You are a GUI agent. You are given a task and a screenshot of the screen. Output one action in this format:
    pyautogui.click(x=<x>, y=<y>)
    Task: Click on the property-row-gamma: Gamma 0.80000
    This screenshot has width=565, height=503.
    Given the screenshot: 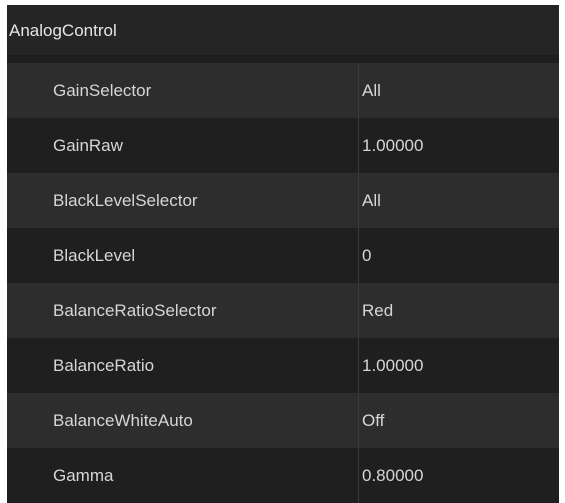 What is the action you would take?
    pyautogui.click(x=283, y=475)
    